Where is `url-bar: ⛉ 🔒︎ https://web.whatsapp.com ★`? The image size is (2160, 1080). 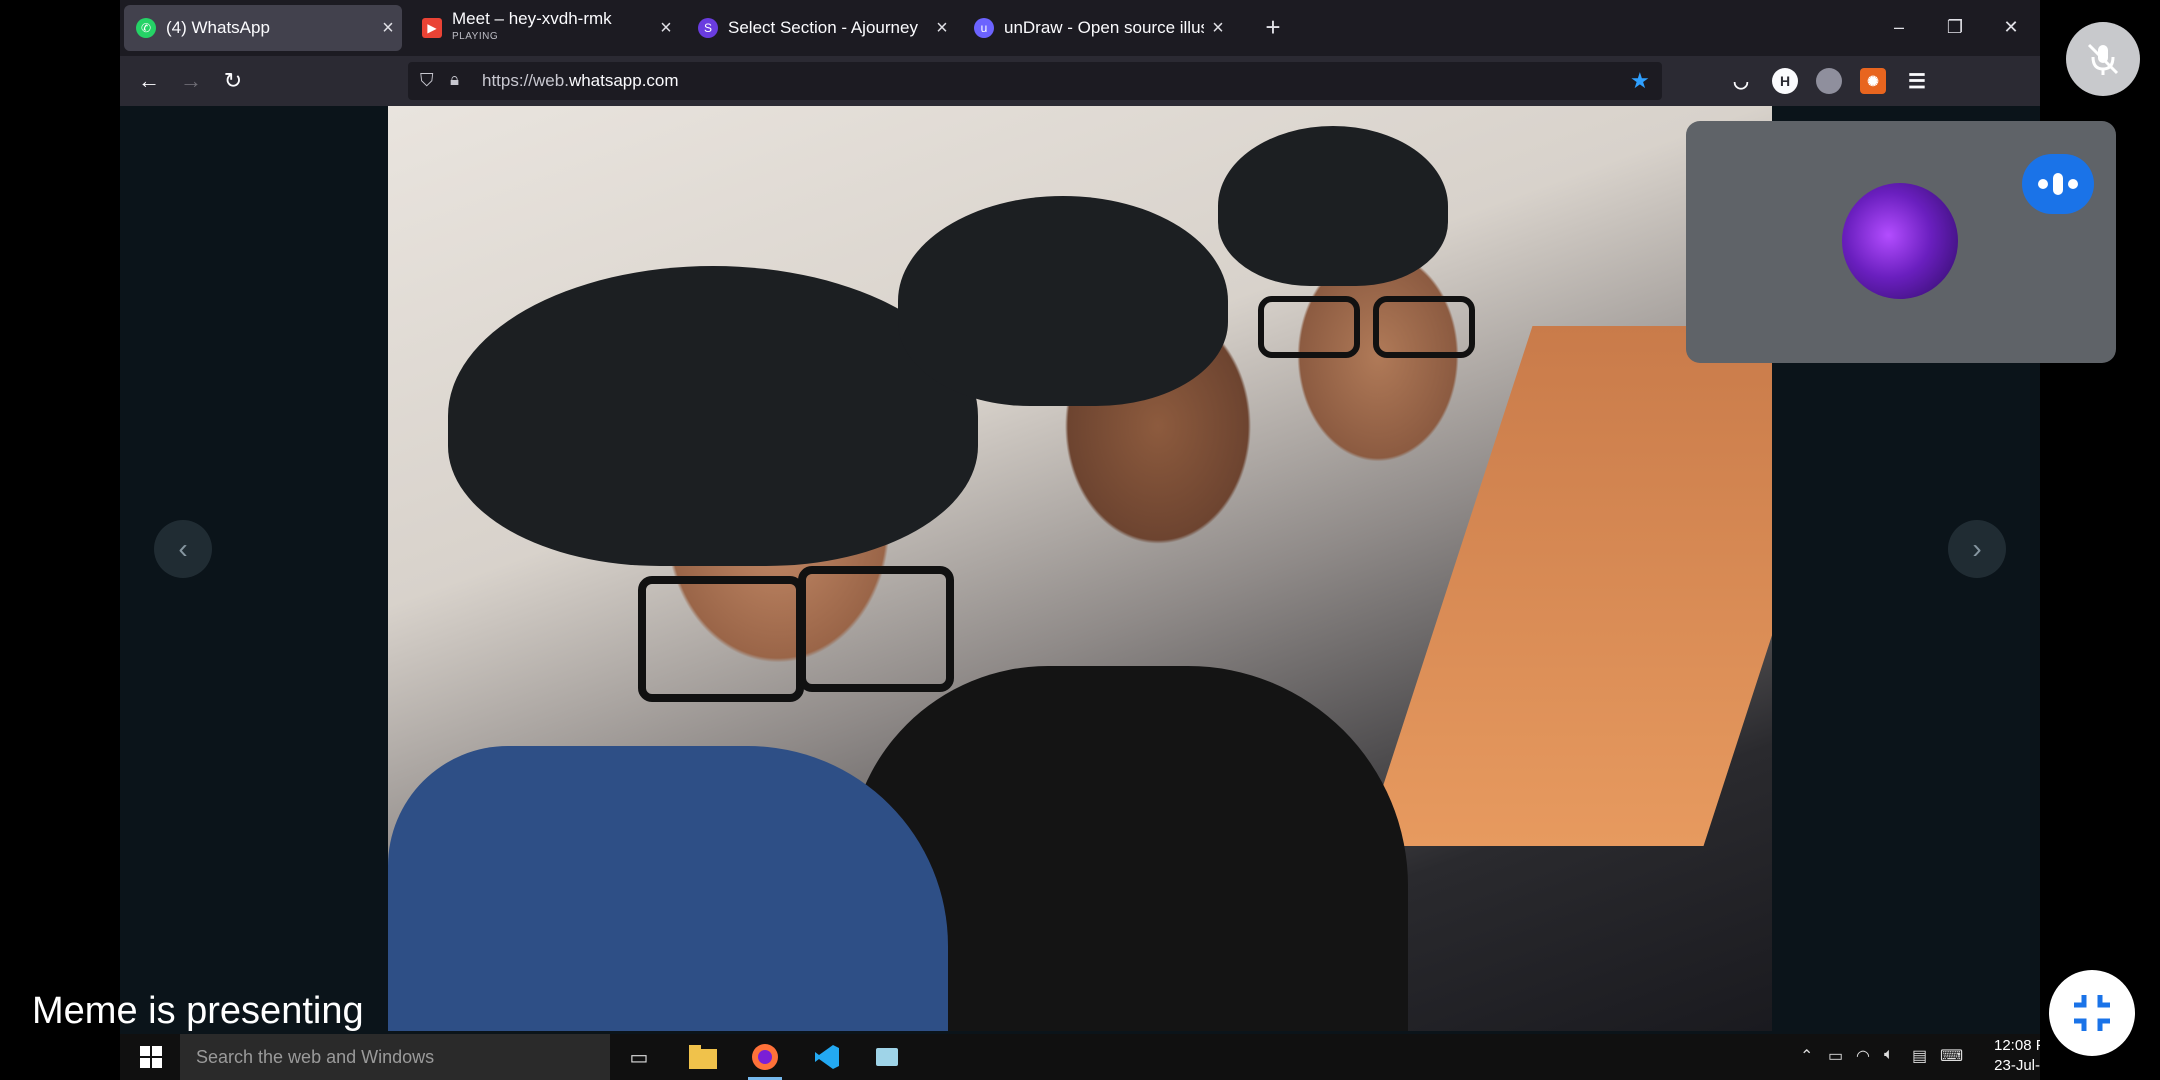 url-bar: ⛉ 🔒︎ https://web.whatsapp.com ★ is located at coordinates (1035, 81).